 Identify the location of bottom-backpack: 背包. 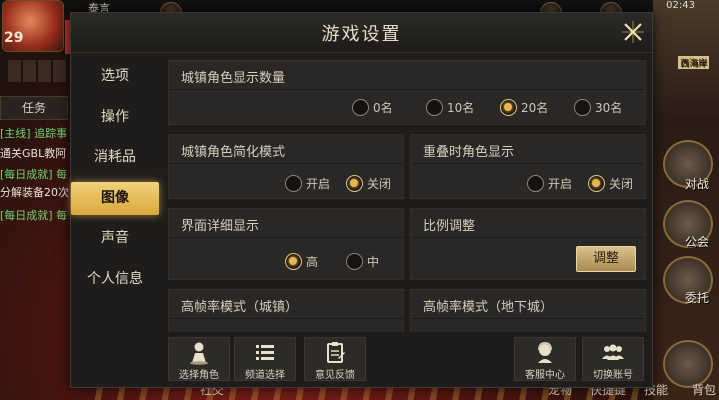
(704, 389).